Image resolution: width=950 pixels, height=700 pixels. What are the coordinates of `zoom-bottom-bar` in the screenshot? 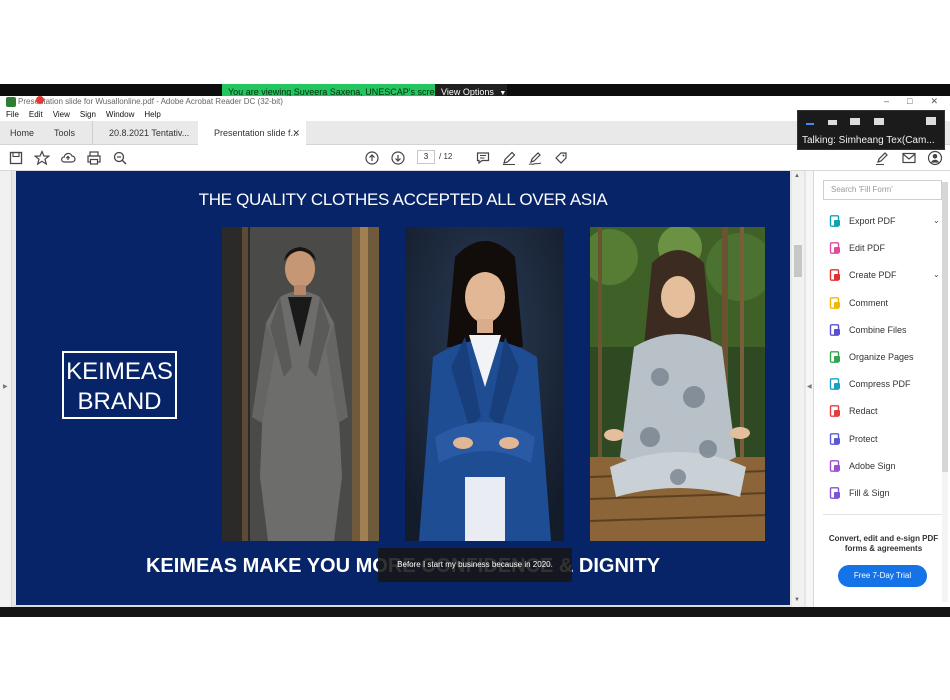 It's located at (475, 612).